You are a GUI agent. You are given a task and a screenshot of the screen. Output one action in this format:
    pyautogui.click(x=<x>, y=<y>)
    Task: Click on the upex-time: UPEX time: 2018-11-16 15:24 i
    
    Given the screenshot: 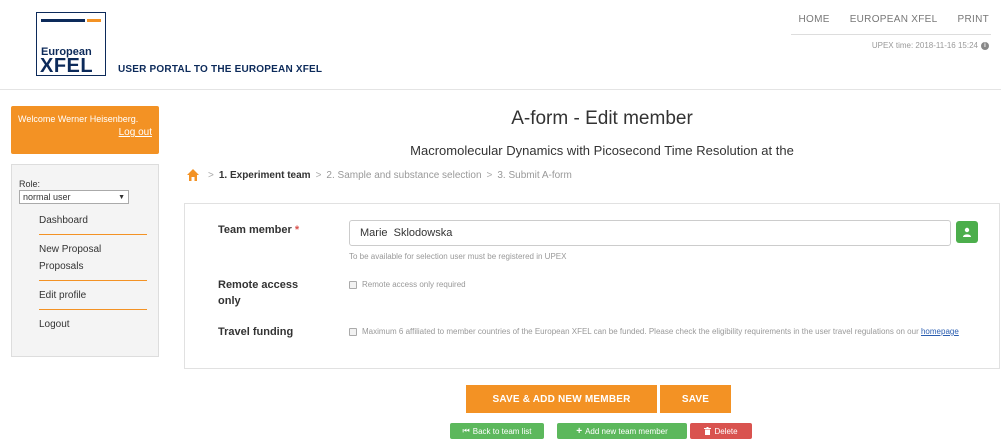 What is the action you would take?
    pyautogui.click(x=930, y=45)
    